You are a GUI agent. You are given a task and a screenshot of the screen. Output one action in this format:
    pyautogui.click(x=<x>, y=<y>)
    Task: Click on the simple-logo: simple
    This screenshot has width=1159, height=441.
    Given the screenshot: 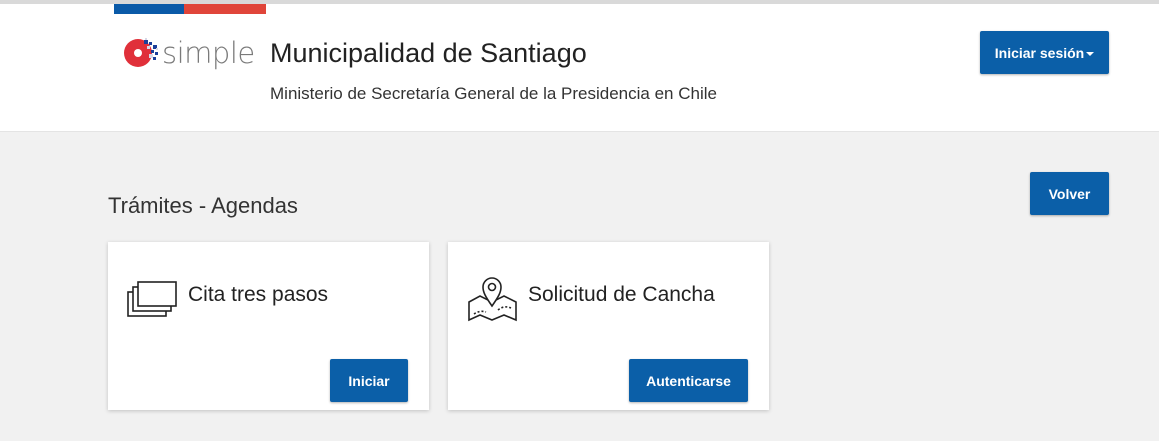 What is the action you would take?
    pyautogui.click(x=188, y=53)
    